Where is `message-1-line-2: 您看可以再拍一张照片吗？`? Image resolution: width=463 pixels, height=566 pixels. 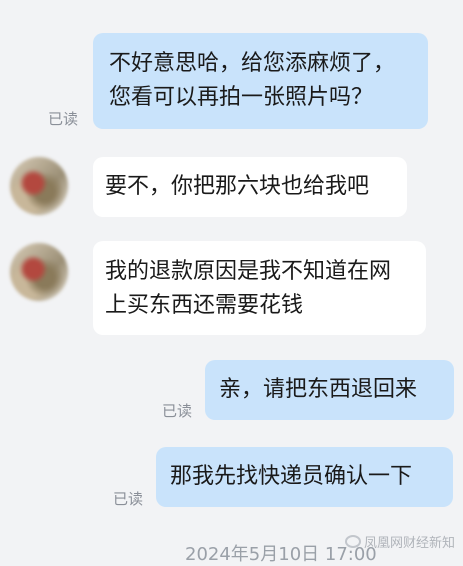
message-1-line-2: 您看可以再拍一张照片吗？ is located at coordinates (241, 97).